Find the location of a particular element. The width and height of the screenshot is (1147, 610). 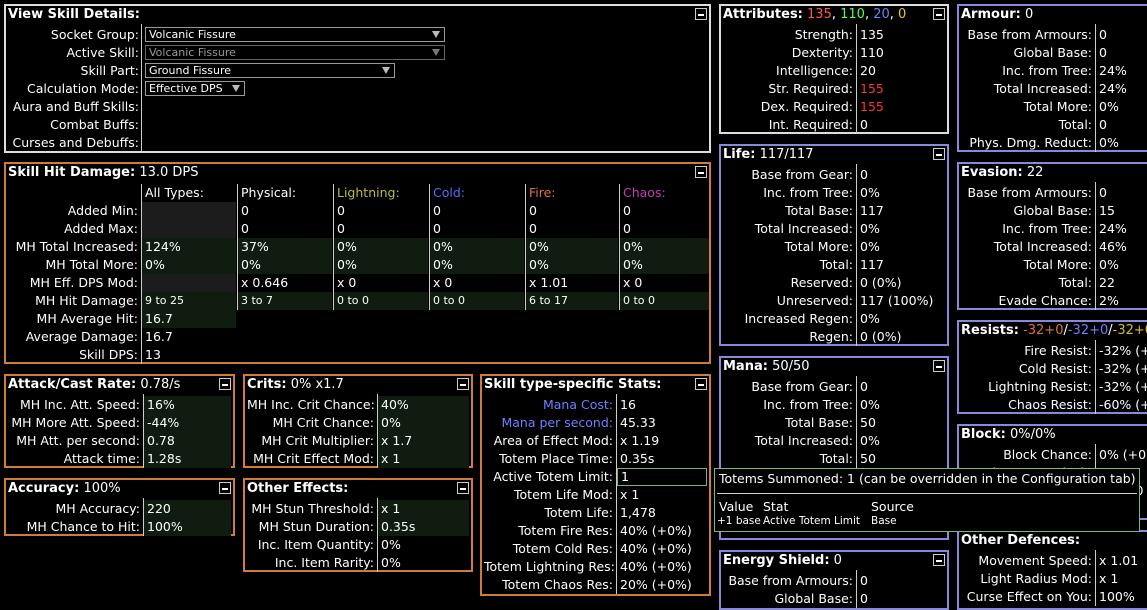

stat-value: -44% is located at coordinates (187, 423).